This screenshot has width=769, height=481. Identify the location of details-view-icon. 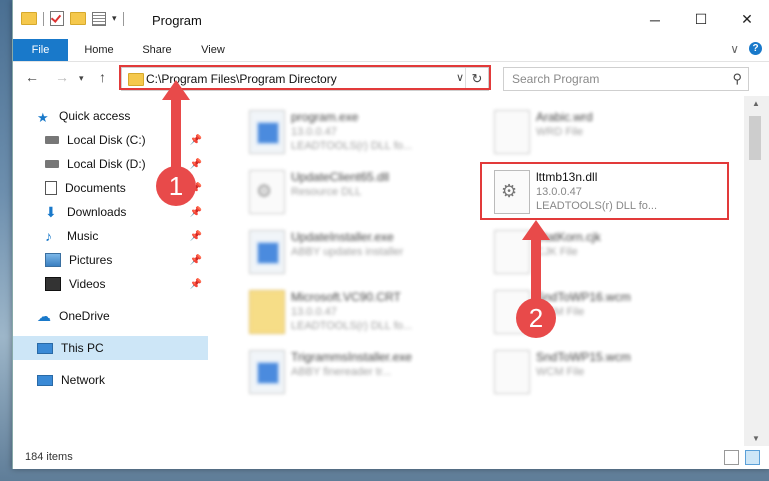
(731, 457).